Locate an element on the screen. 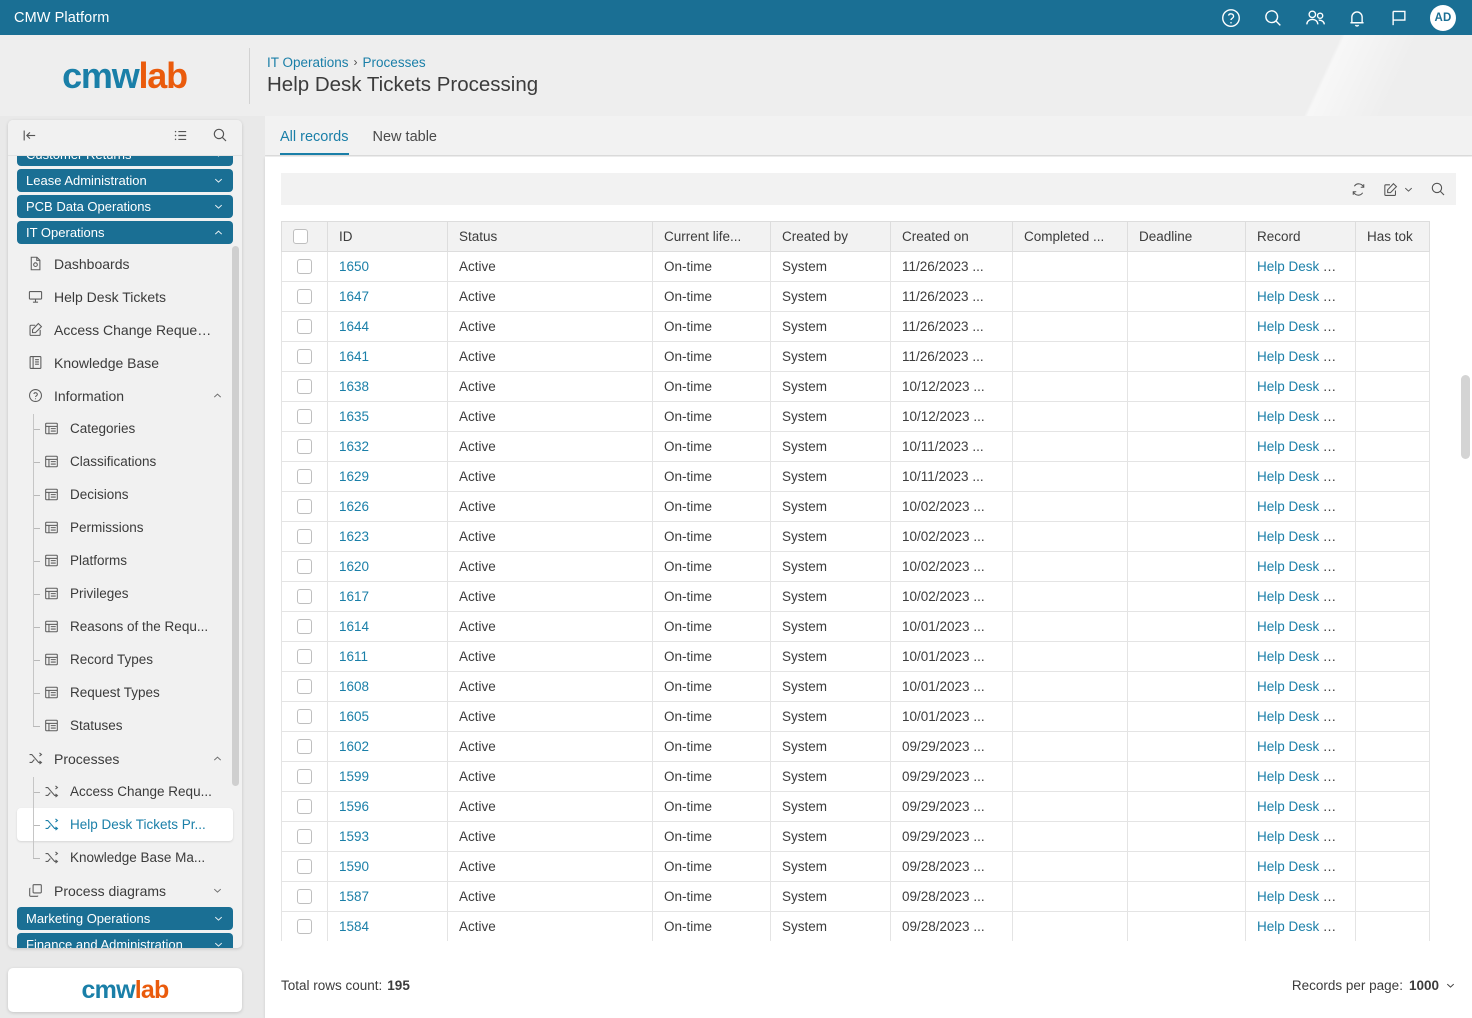  refresh-icon is located at coordinates (1358, 189).